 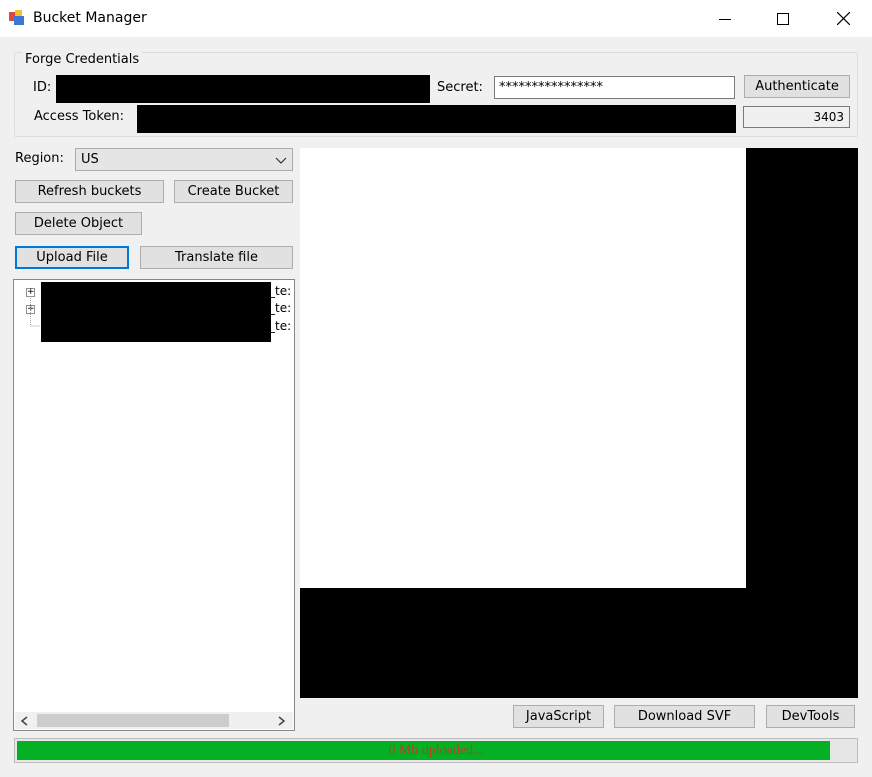 I want to click on app-window-icon, so click(x=16, y=17).